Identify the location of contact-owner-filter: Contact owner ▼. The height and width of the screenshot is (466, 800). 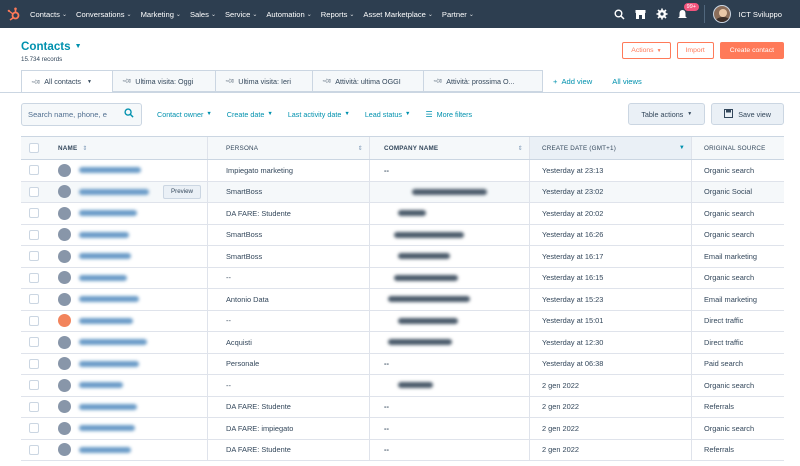
(184, 114).